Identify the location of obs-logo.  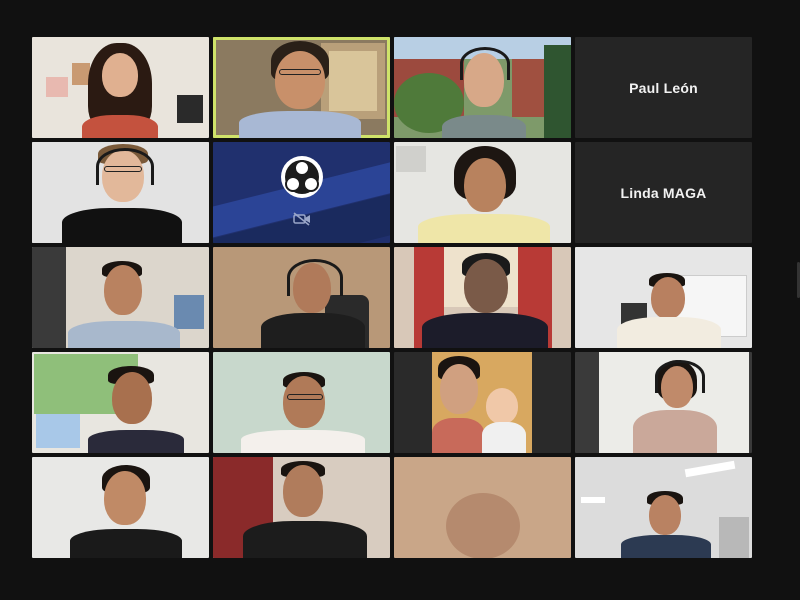
(301, 177).